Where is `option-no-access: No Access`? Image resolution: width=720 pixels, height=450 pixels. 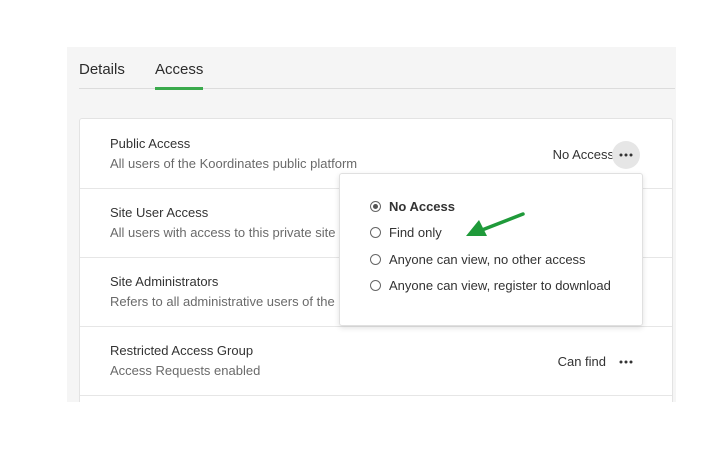
option-no-access: No Access is located at coordinates (412, 206).